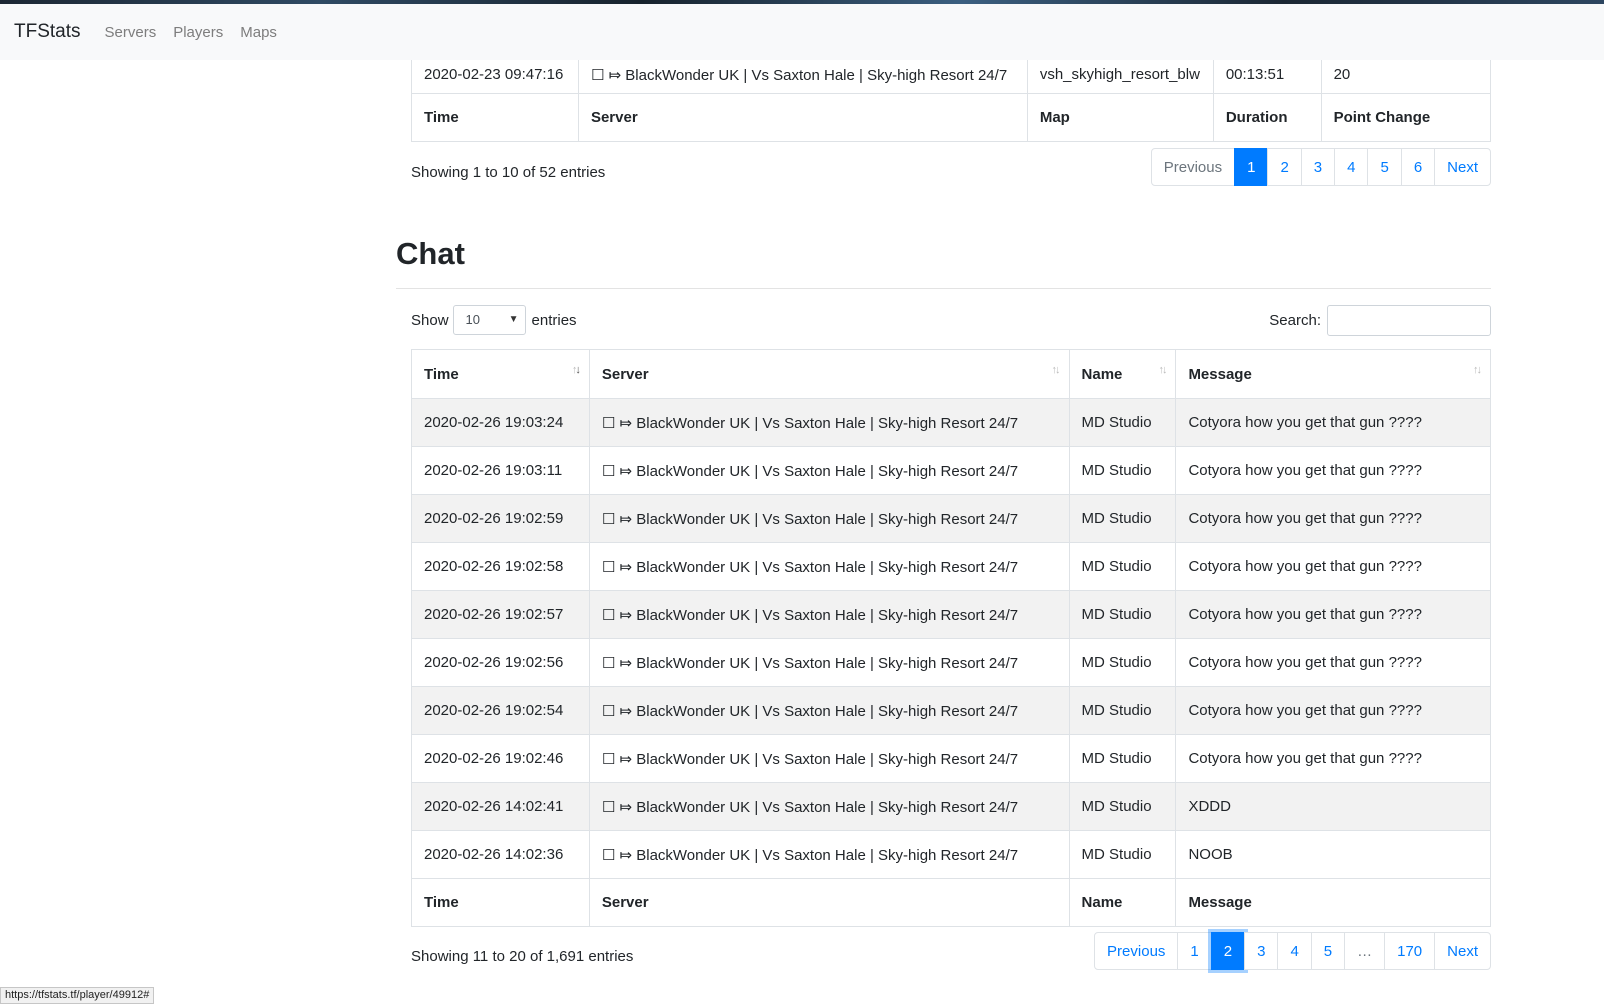 The width and height of the screenshot is (1604, 1008). What do you see at coordinates (1136, 951) in the screenshot?
I see `chat-prev-button: Previous` at bounding box center [1136, 951].